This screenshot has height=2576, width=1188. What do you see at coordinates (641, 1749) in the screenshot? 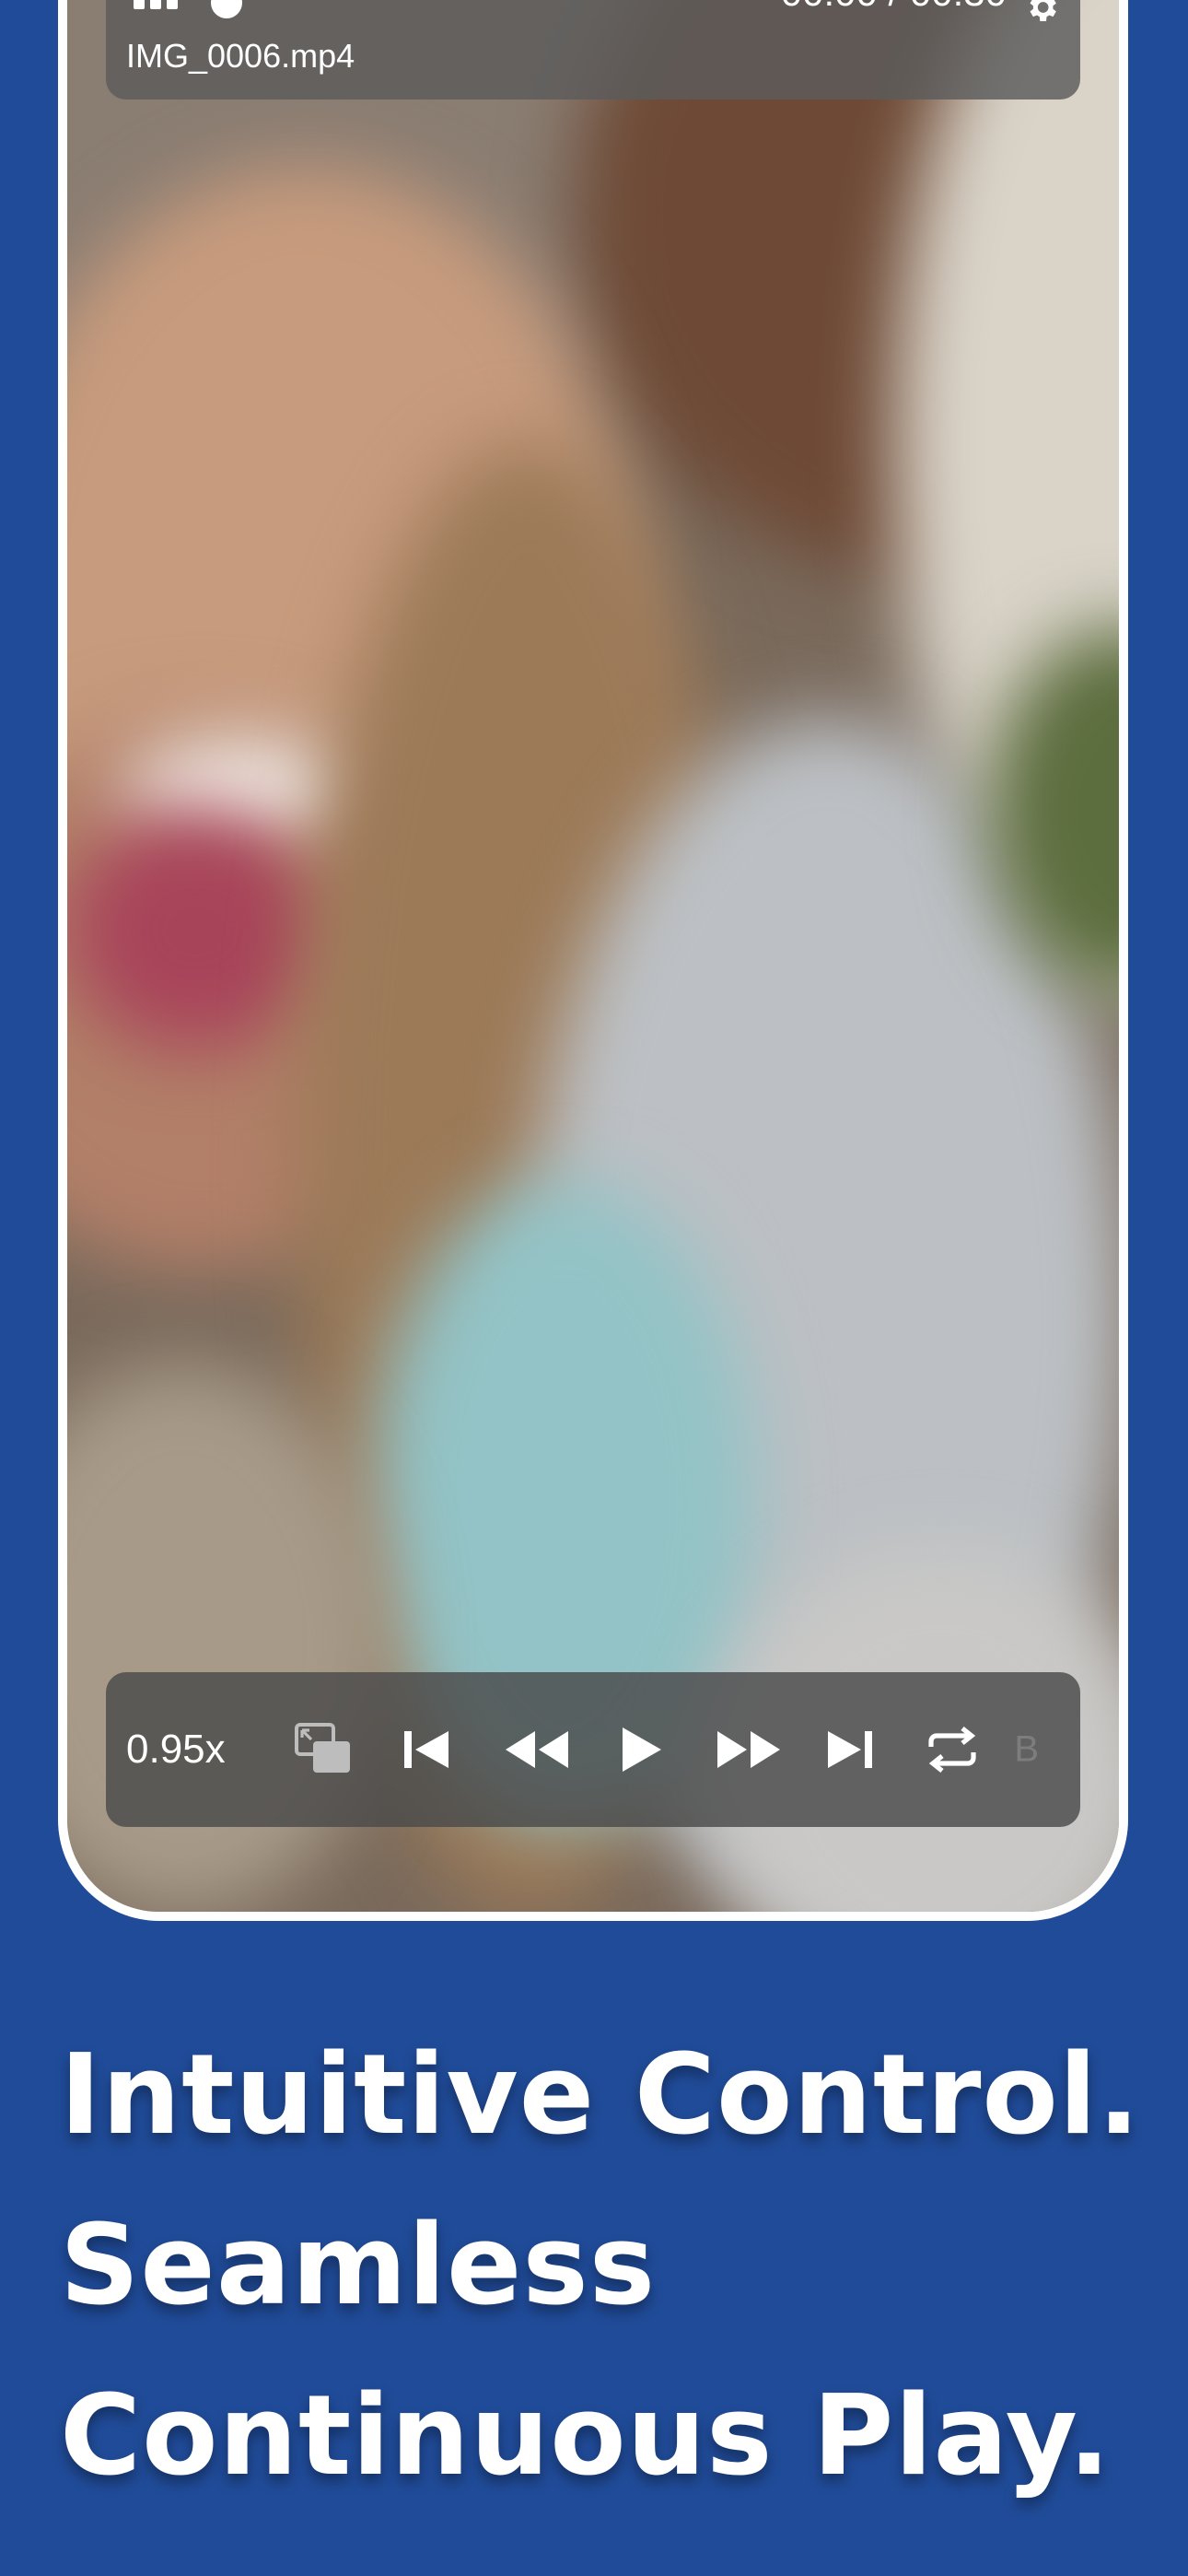
I see `play-icon` at bounding box center [641, 1749].